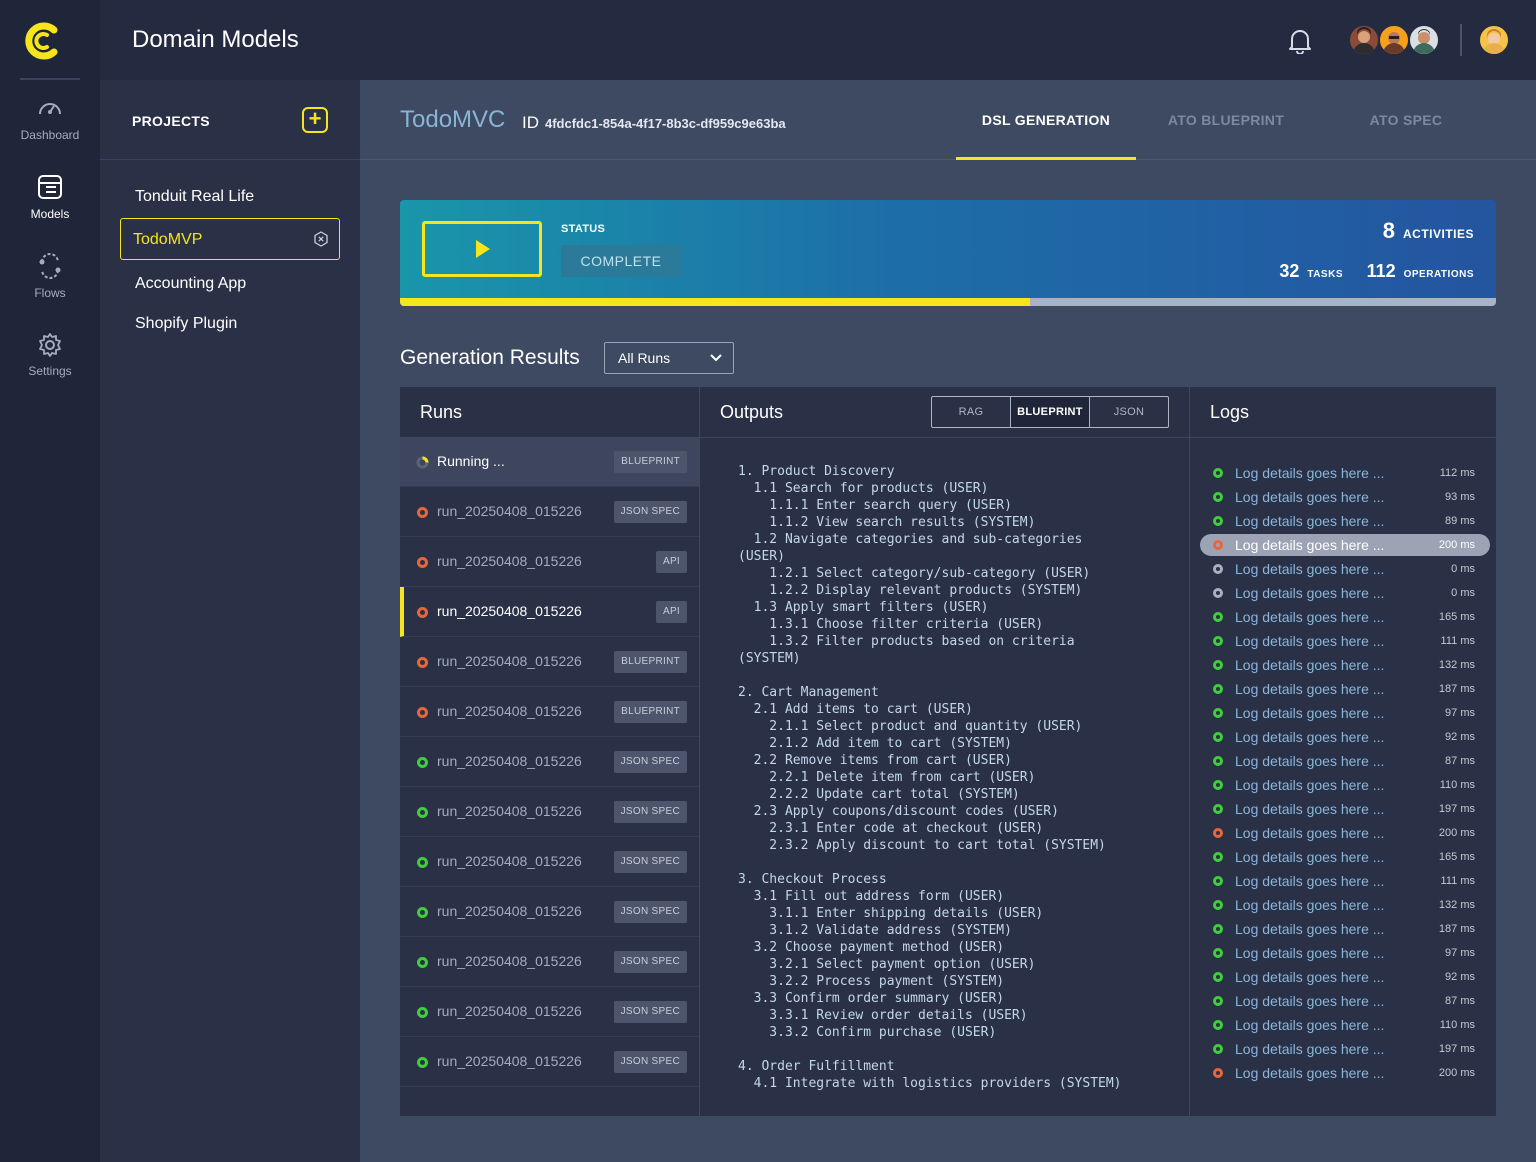 The image size is (1536, 1162). Describe the element at coordinates (1457, 473) in the screenshot. I see `log-duration: 112 ms` at that location.